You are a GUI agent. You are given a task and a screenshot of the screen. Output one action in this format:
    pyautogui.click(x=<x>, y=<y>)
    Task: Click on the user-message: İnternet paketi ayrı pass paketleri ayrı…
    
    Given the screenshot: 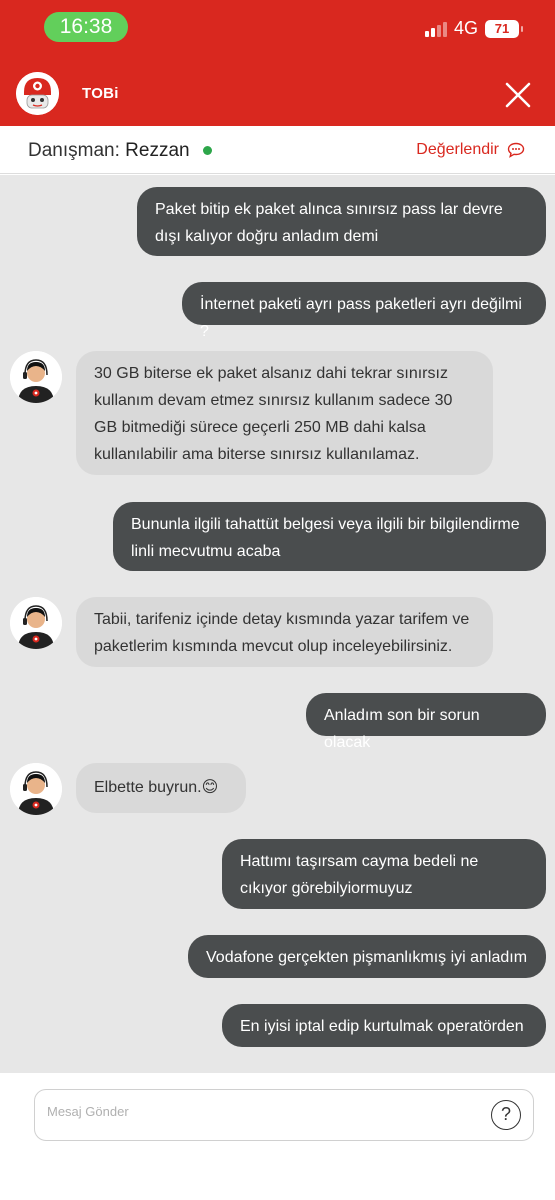 What is the action you would take?
    pyautogui.click(x=364, y=311)
    